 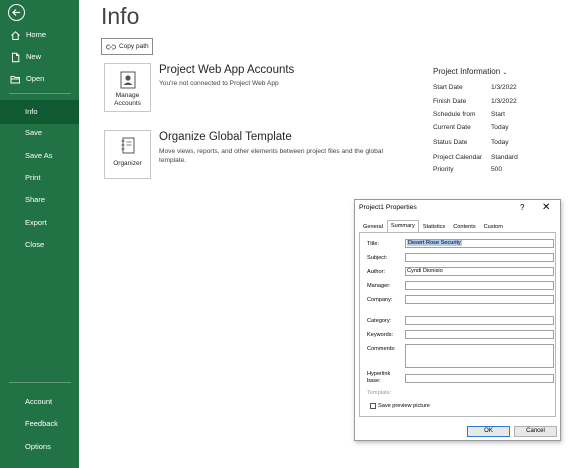 What do you see at coordinates (504, 101) in the screenshot?
I see `prop-finish-date-value: 1/3/2022` at bounding box center [504, 101].